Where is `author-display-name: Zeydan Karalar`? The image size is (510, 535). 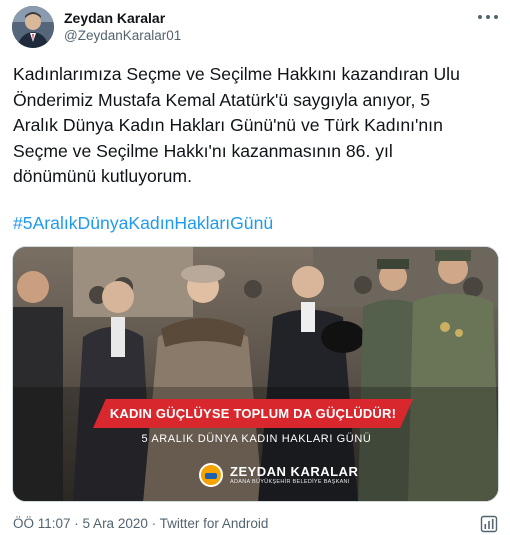 author-display-name: Zeydan Karalar is located at coordinates (122, 18).